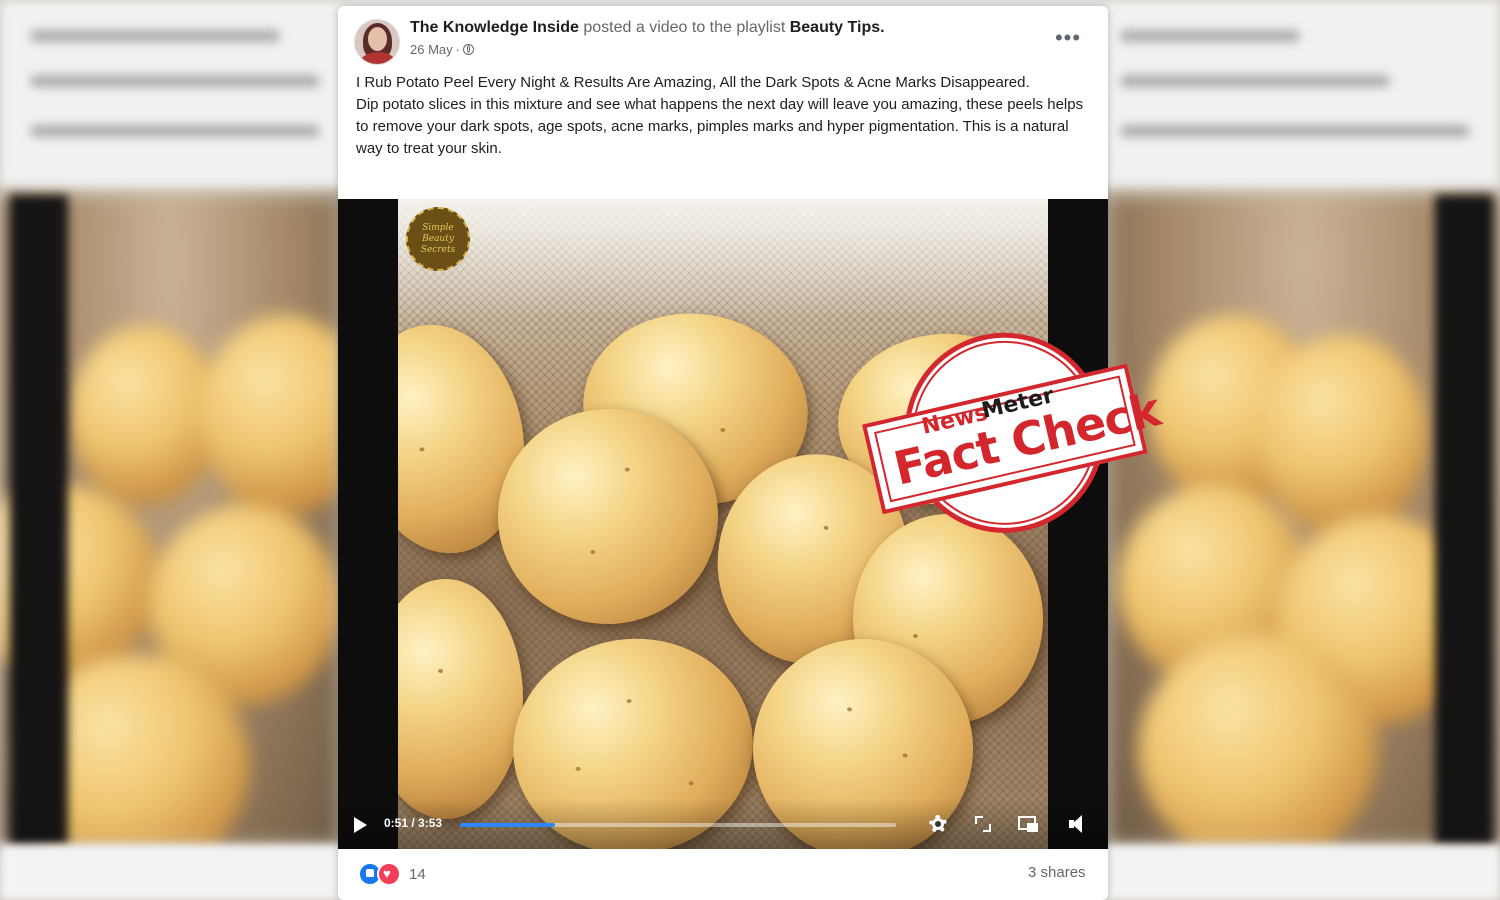 This screenshot has width=1500, height=900. I want to click on settings-gear-icon, so click(938, 824).